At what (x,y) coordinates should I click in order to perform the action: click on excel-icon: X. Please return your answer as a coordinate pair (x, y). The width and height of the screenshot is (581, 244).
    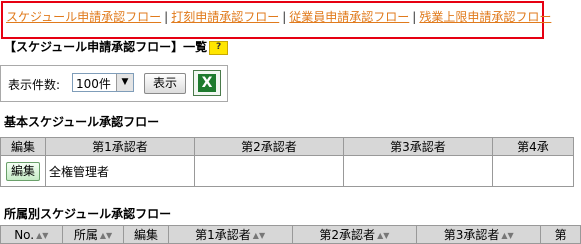
    Looking at the image, I should click on (207, 83).